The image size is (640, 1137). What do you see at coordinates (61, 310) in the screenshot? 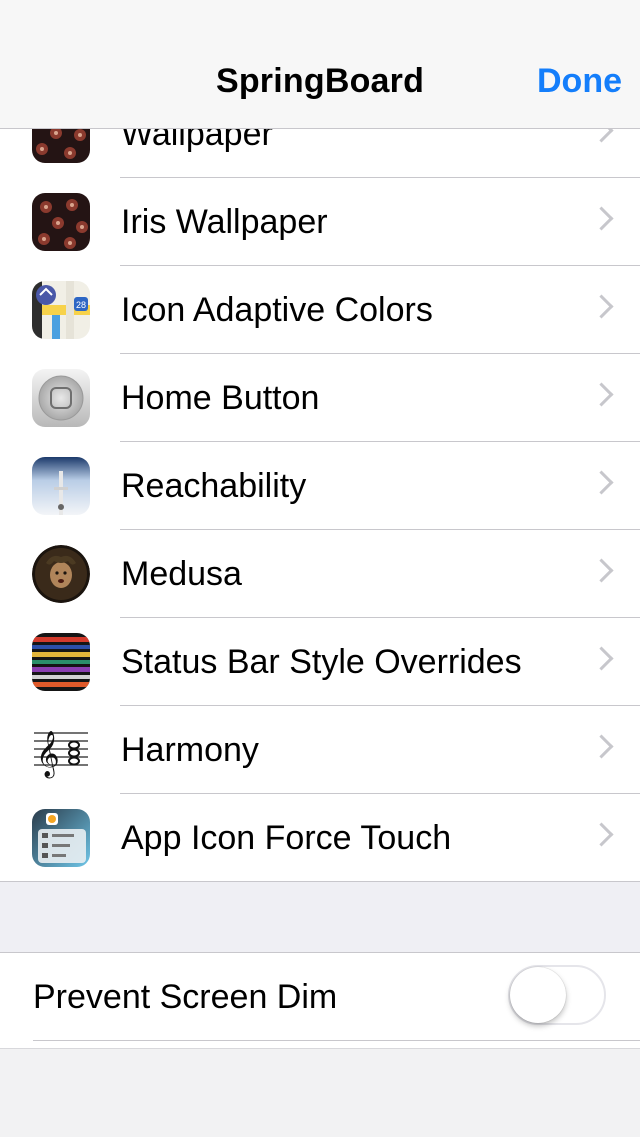
I see `maps-icon: 28` at bounding box center [61, 310].